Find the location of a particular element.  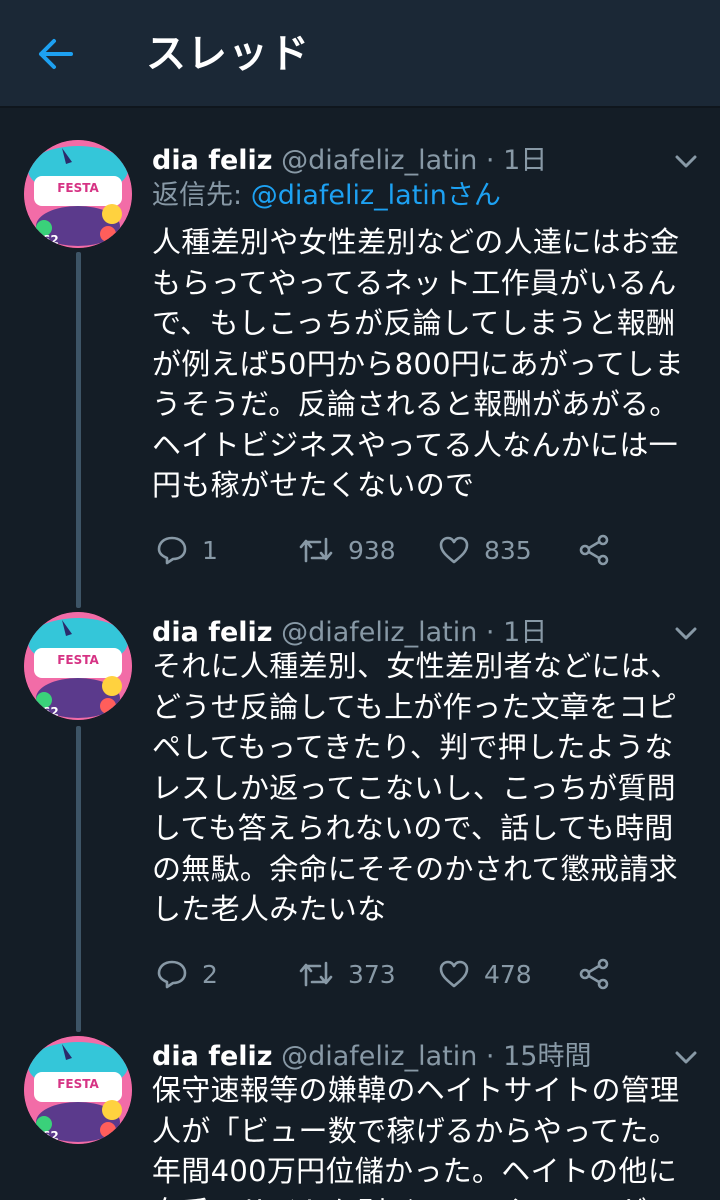

tweet-menu-button is located at coordinates (686, 162).